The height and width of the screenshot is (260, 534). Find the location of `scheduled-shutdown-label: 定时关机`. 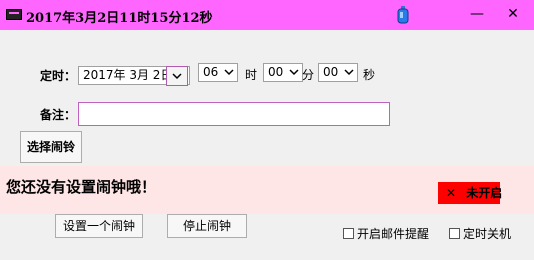

scheduled-shutdown-label: 定时关机 is located at coordinates (487, 234).